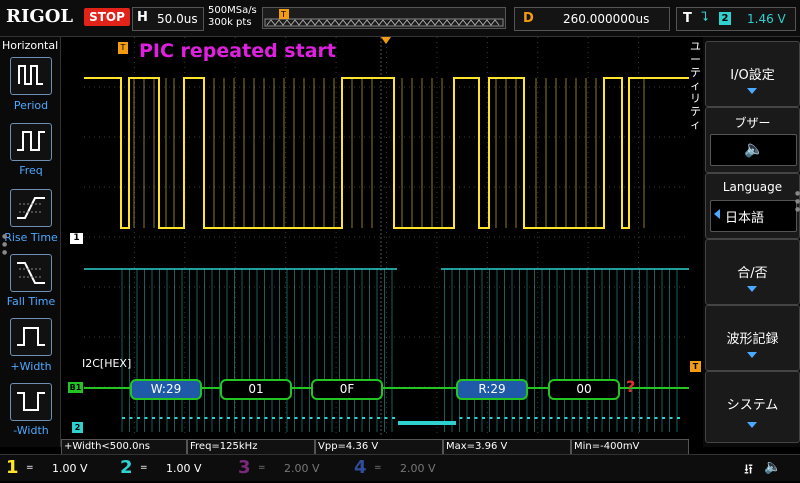 This screenshot has width=800, height=483. Describe the element at coordinates (237, 51) in the screenshot. I see `annotation-text: PIC repeated start` at that location.